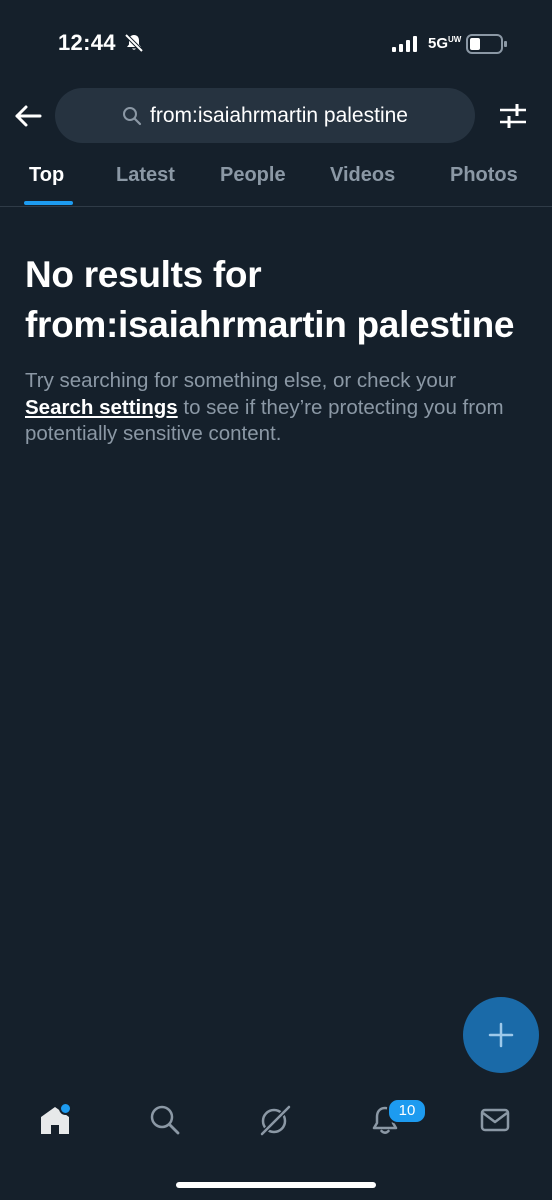 This screenshot has height=1200, width=552. What do you see at coordinates (276, 44) in the screenshot?
I see `status-bar: 12:44 5GUW` at bounding box center [276, 44].